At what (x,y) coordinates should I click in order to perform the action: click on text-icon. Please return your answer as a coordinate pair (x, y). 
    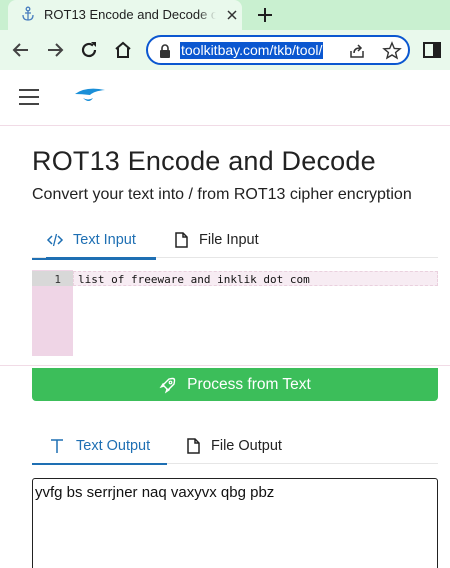
    Looking at the image, I should click on (57, 446).